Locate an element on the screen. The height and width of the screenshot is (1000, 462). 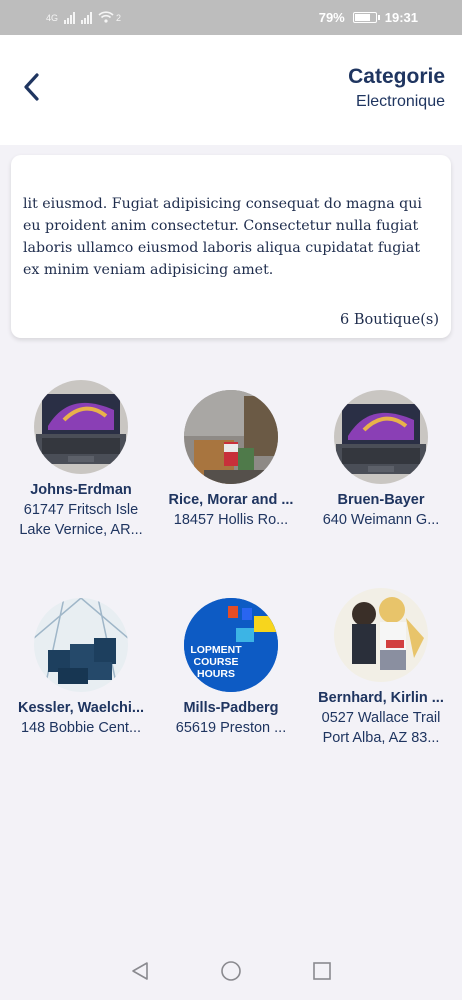
clock: 19:31 is located at coordinates (401, 17).